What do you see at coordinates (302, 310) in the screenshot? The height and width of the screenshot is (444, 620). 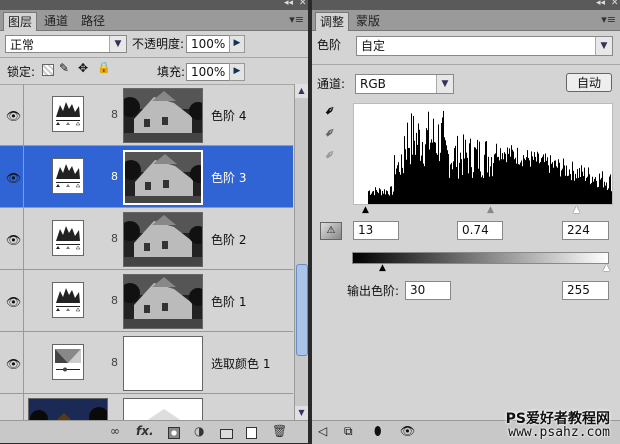 I see `scroll-thumb` at bounding box center [302, 310].